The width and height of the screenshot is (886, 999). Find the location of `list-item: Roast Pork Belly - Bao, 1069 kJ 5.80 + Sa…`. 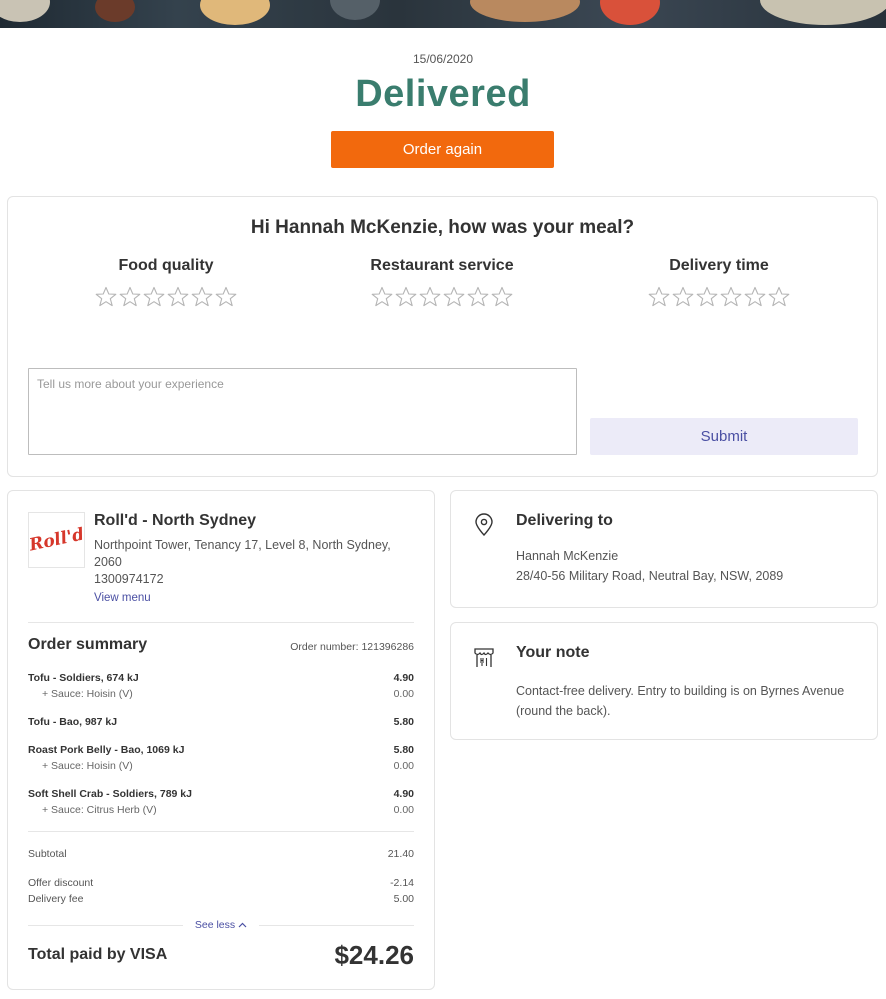

list-item: Roast Pork Belly - Bao, 1069 kJ 5.80 + Sa… is located at coordinates (221, 758).